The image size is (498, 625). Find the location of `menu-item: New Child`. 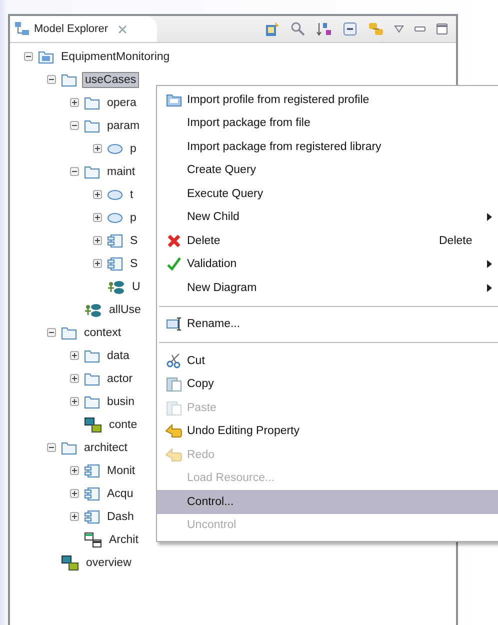

menu-item: New Child is located at coordinates (327, 217).